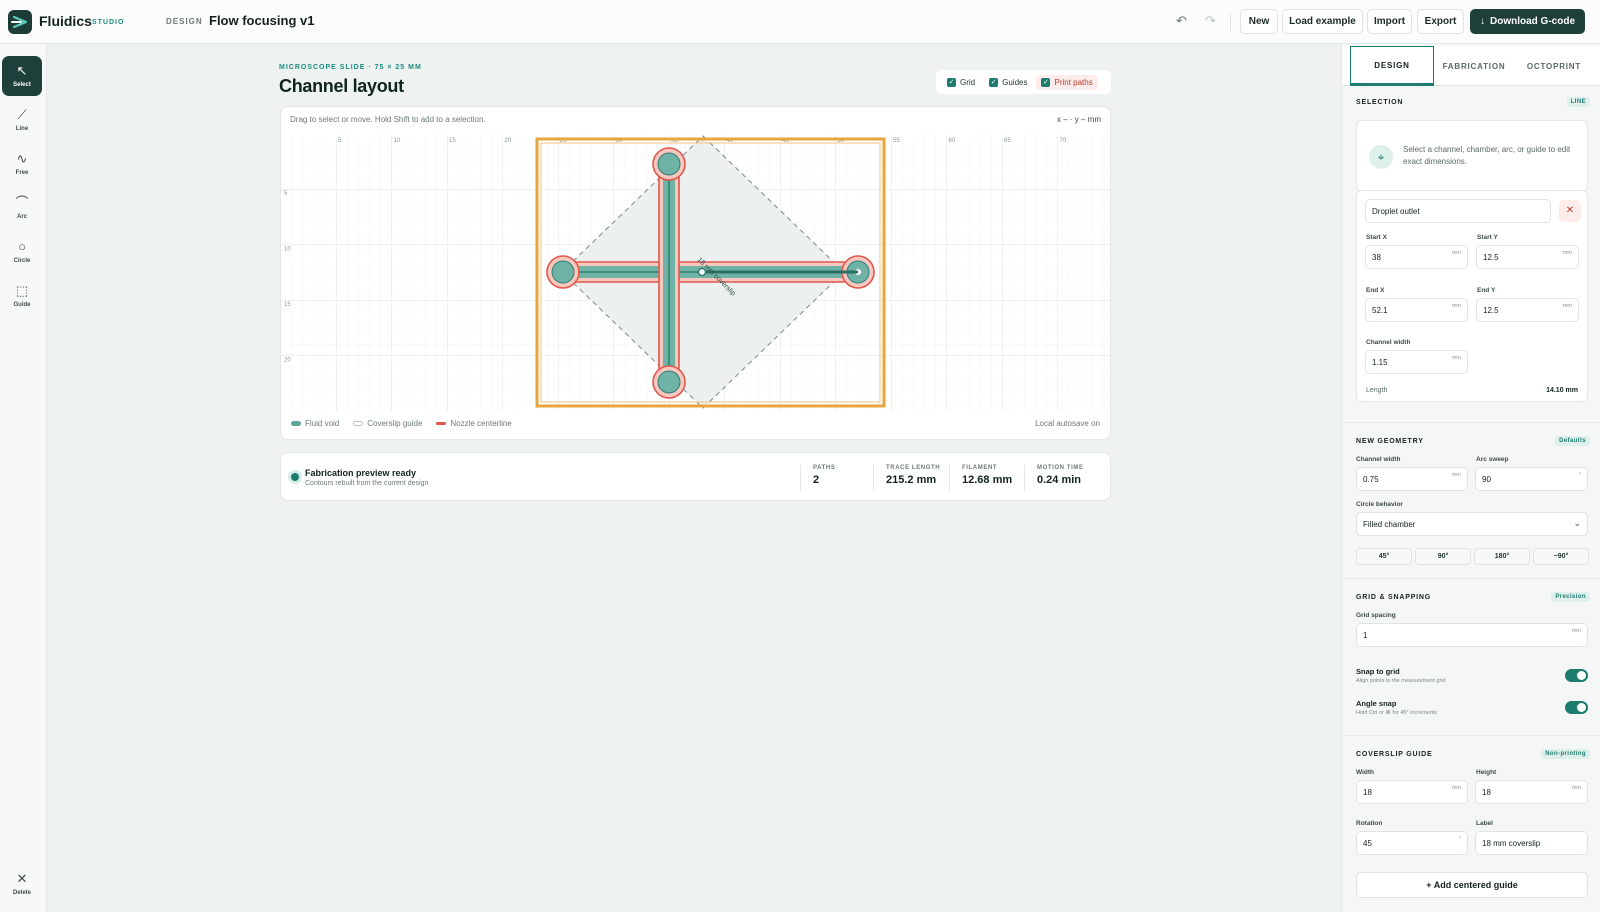 Image resolution: width=1600 pixels, height=912 pixels. I want to click on redo-icon: ↷, so click(1210, 21).